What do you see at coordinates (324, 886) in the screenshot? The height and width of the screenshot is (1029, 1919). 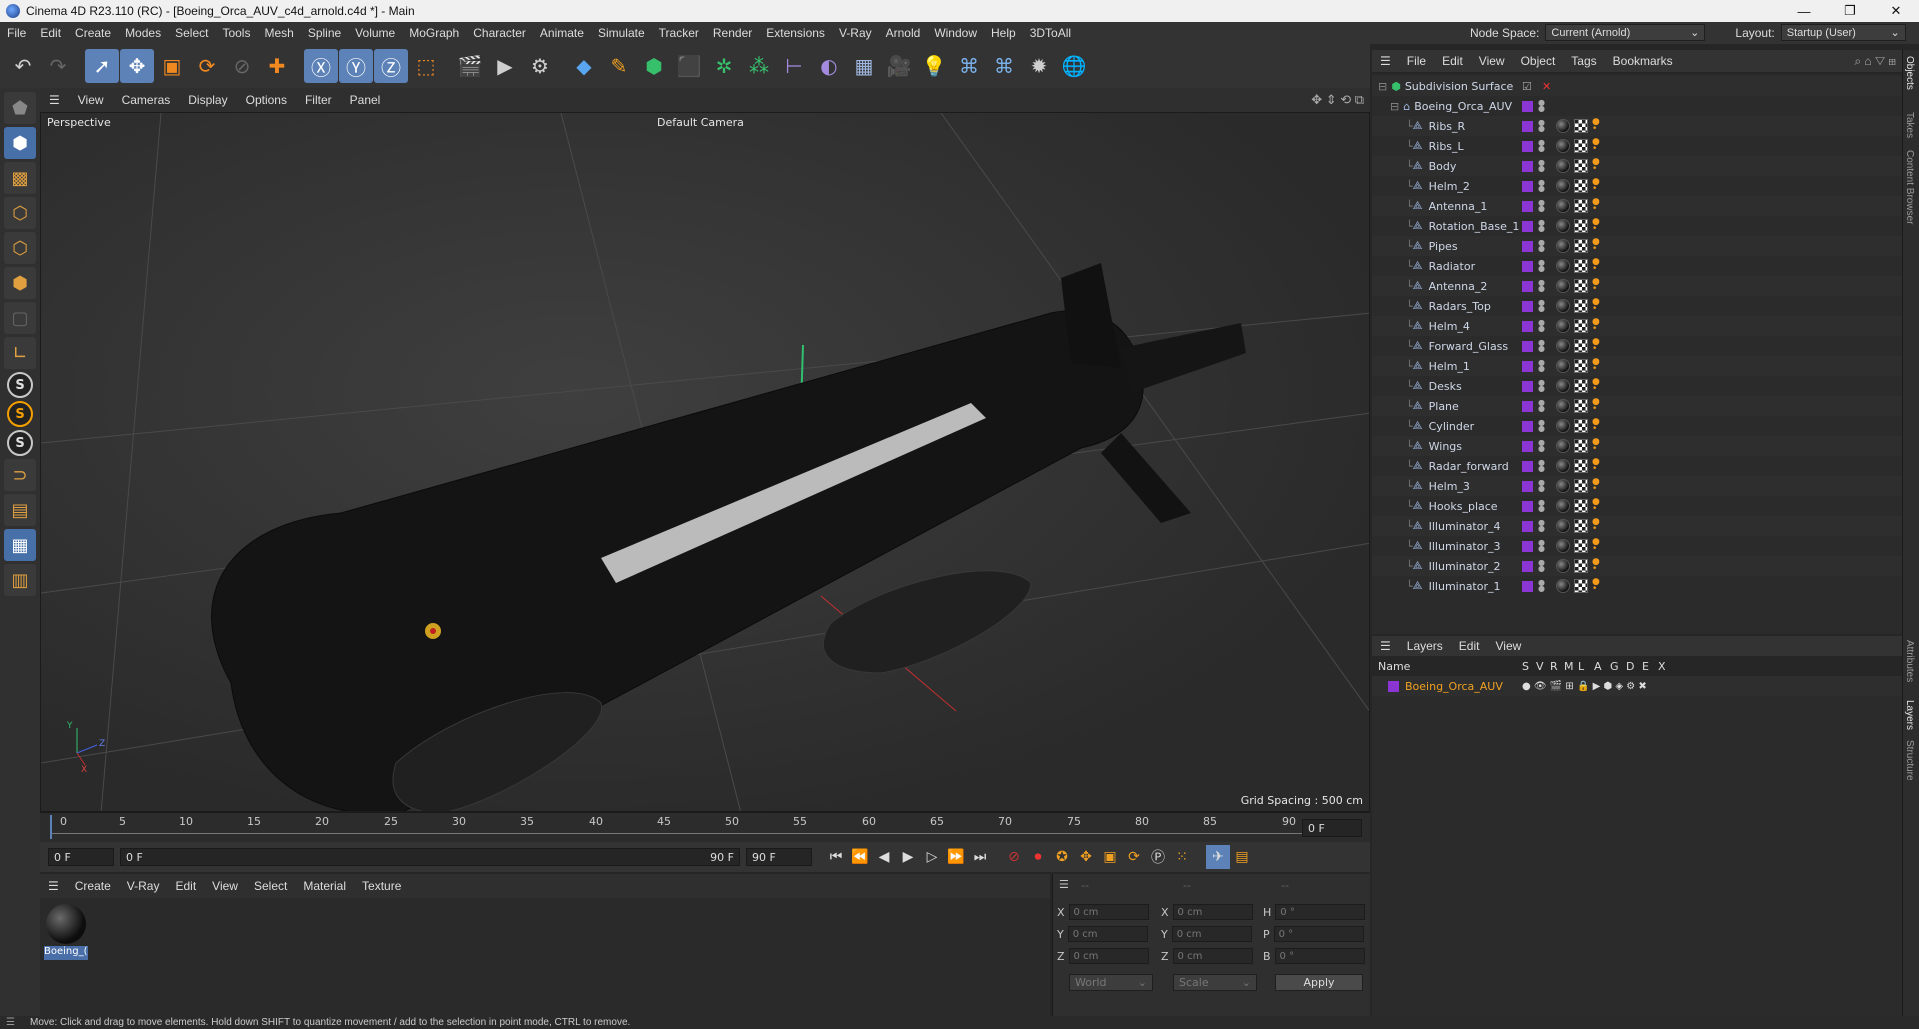 I see `material-menu-material: Material` at bounding box center [324, 886].